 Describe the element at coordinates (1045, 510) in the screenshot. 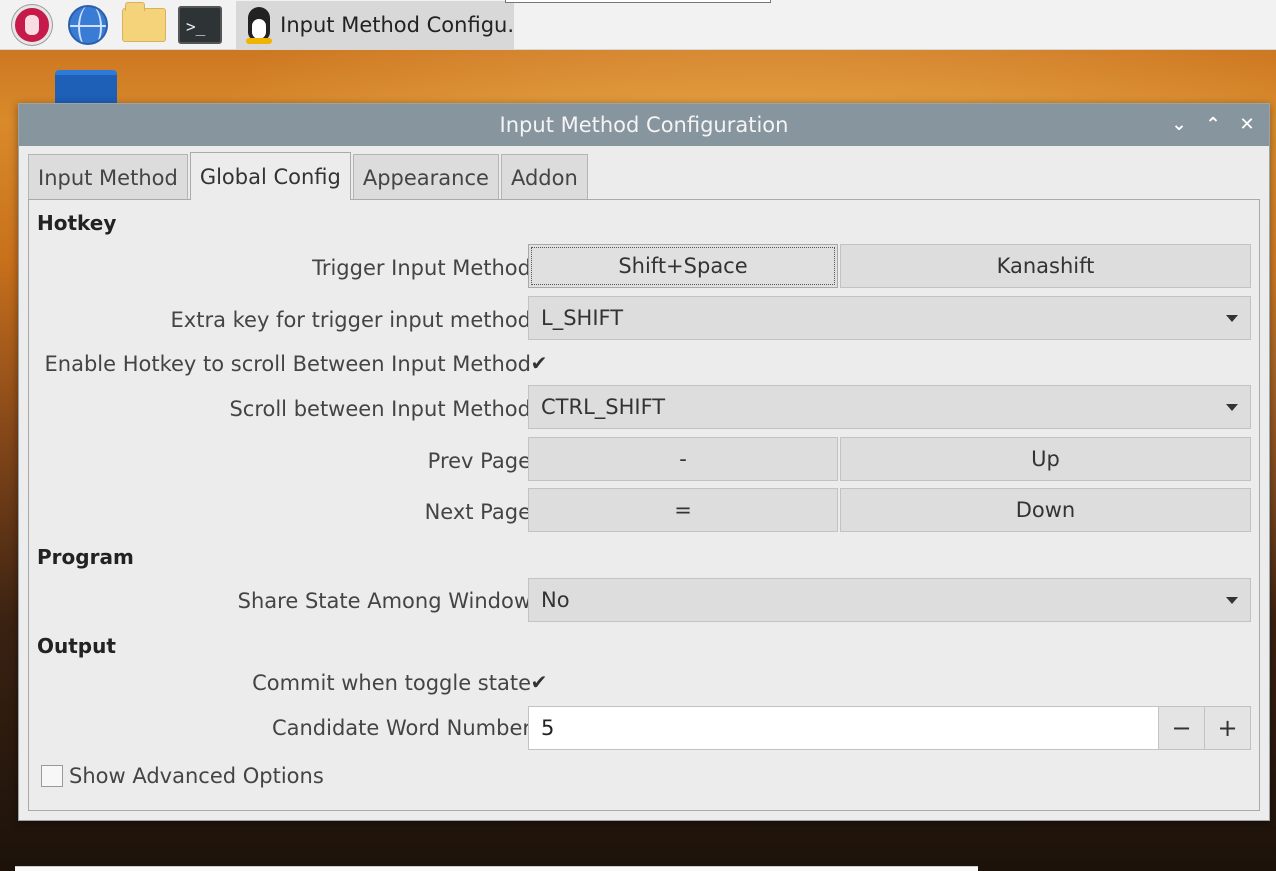

I see `next-key2-button: Down` at that location.